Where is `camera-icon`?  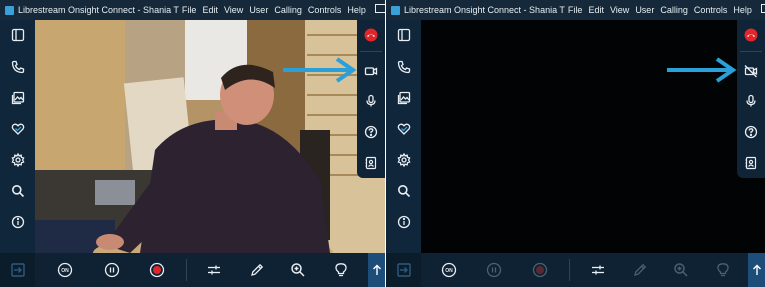 camera-icon is located at coordinates (371, 71).